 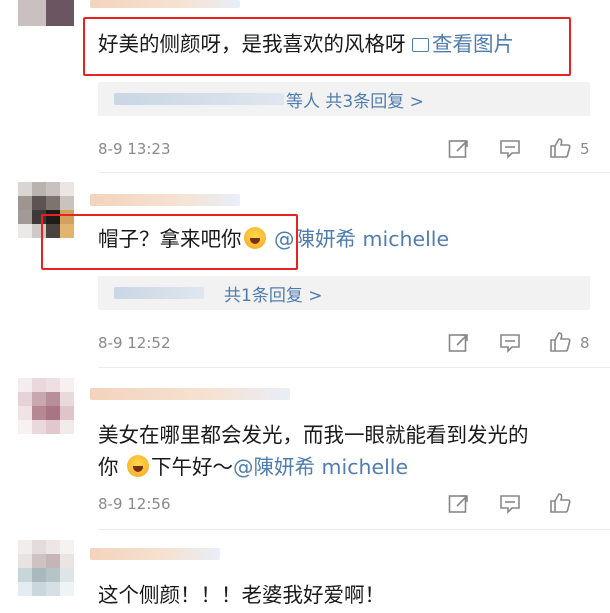 I want to click on greeting-text: 下午好～, so click(x=192, y=467).